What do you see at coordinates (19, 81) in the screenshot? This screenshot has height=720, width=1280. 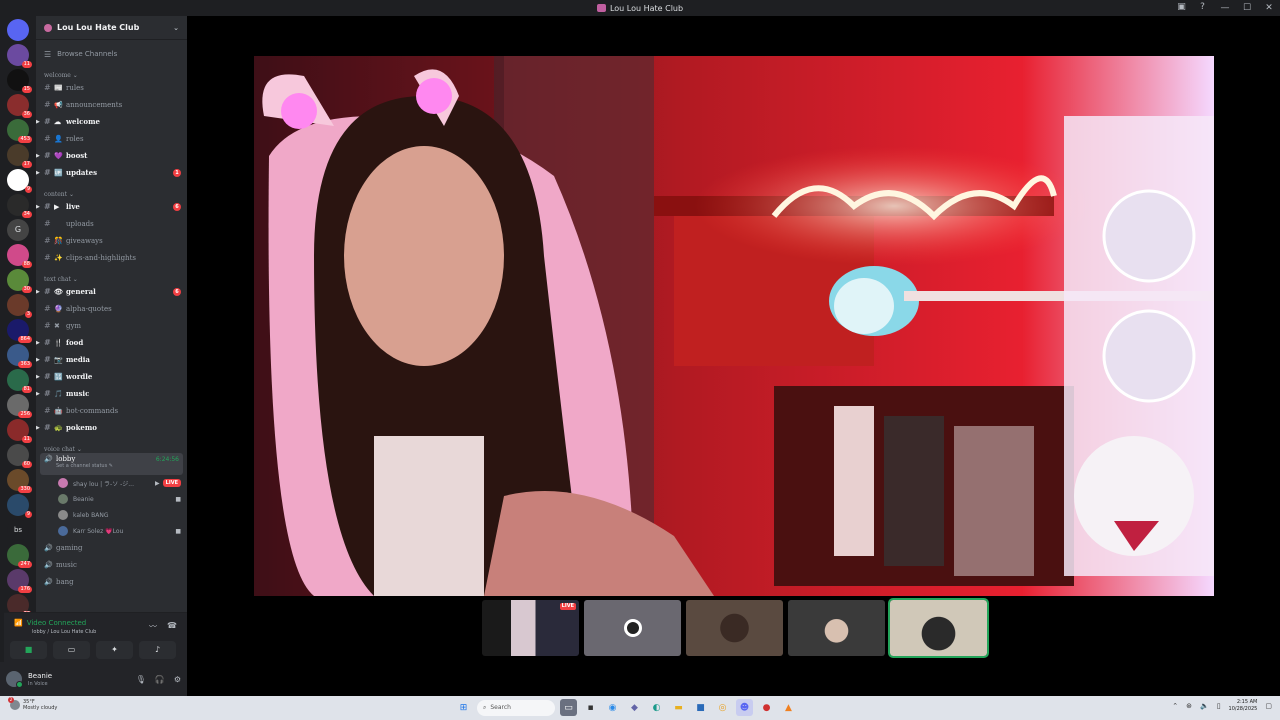 I see `server-icon: 15` at bounding box center [19, 81].